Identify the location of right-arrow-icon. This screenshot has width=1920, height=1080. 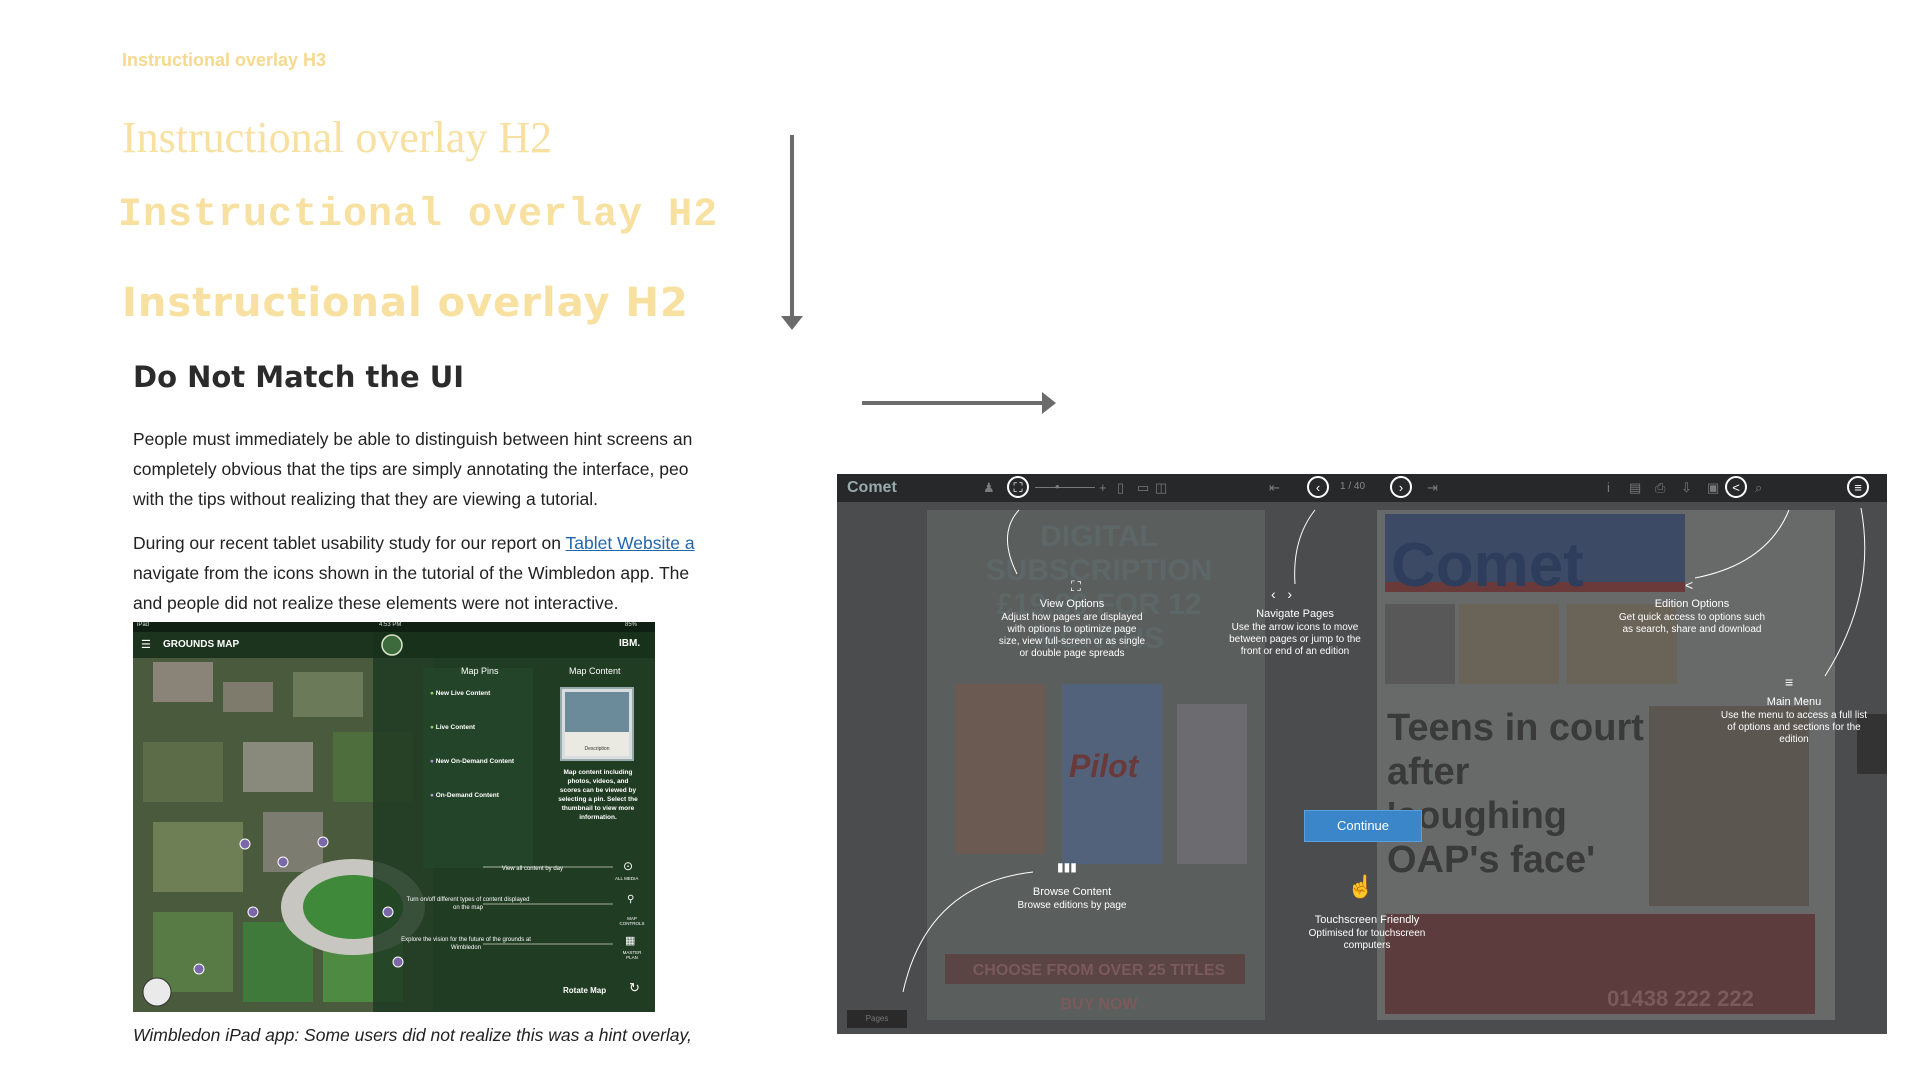
(1049, 403).